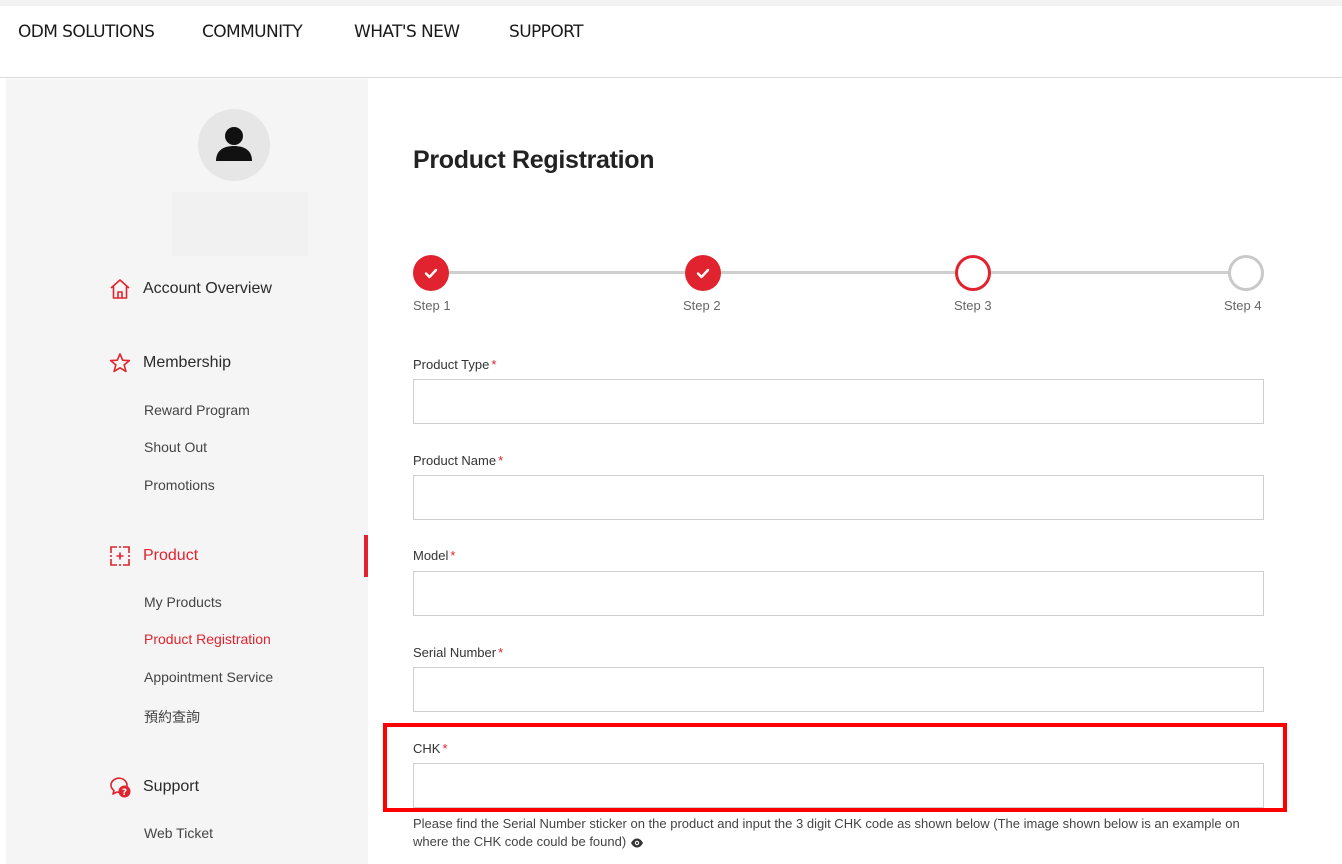 The height and width of the screenshot is (864, 1342). Describe the element at coordinates (458, 652) in the screenshot. I see `serial-number-label: Serial Number *` at that location.